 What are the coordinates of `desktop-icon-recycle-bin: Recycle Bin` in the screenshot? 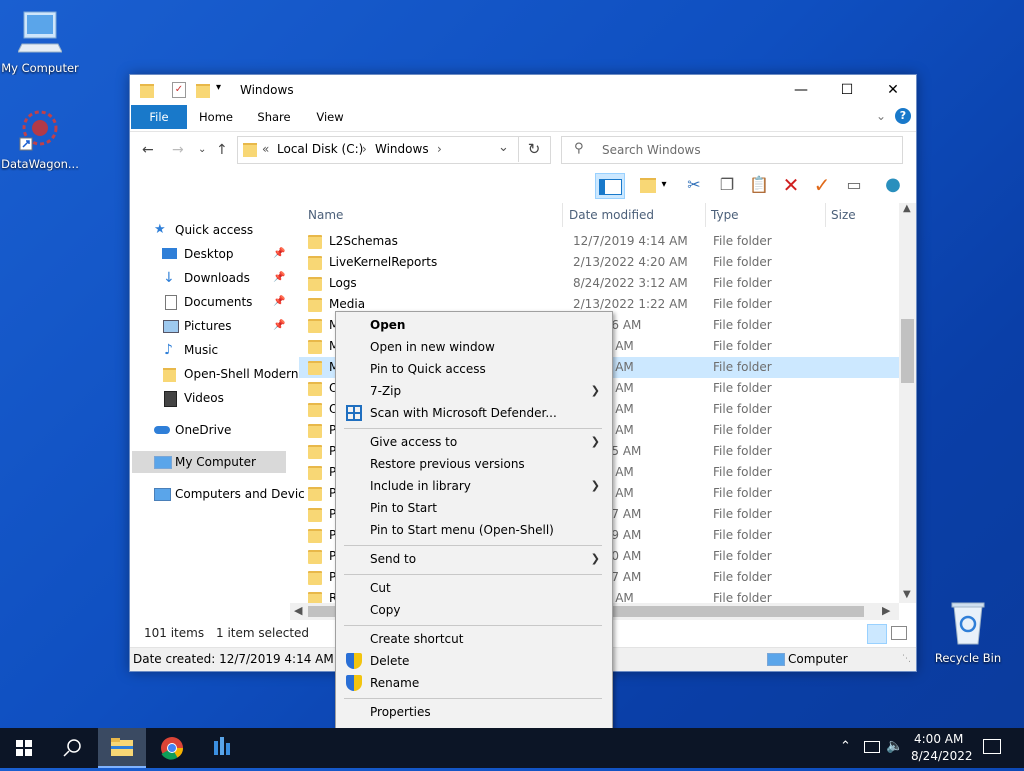 It's located at (968, 632).